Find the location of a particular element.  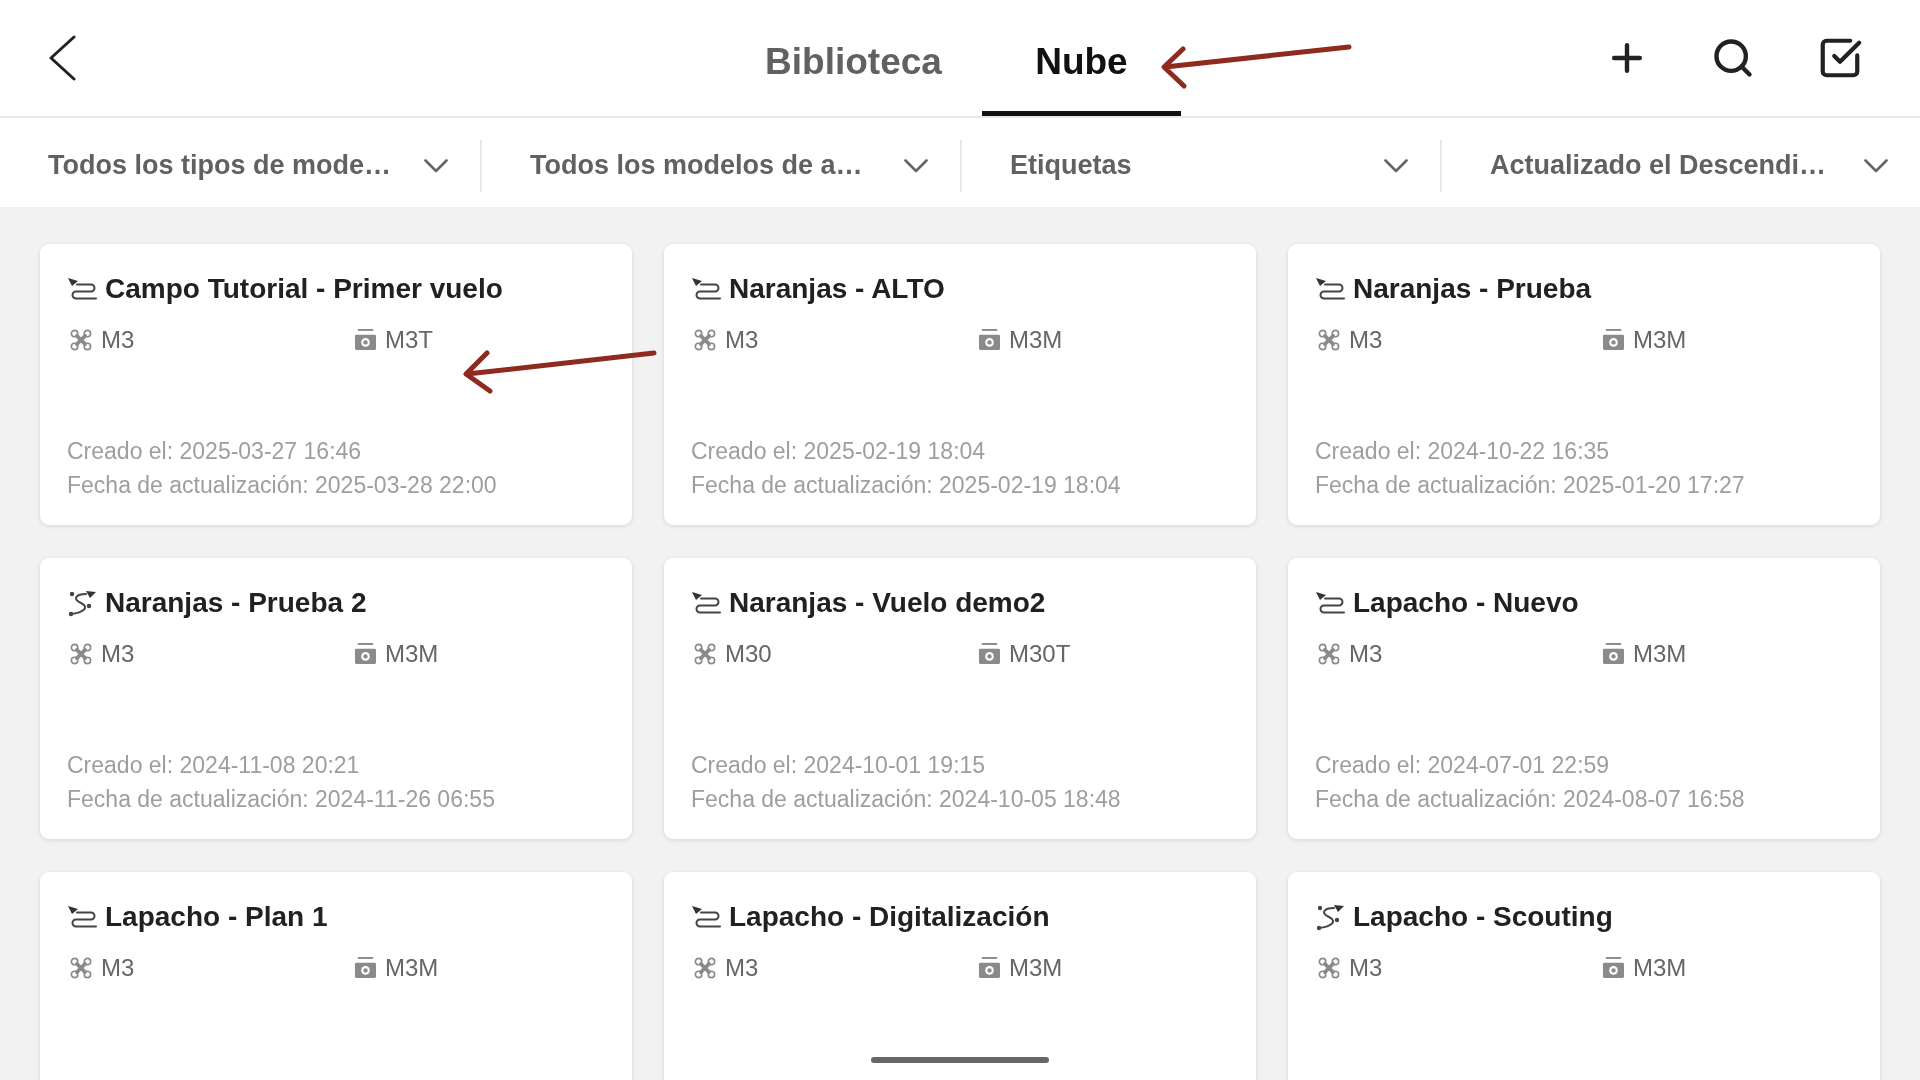

updated-date: Fecha de actualización: 2024-11-26 06:55 is located at coordinates (281, 799).